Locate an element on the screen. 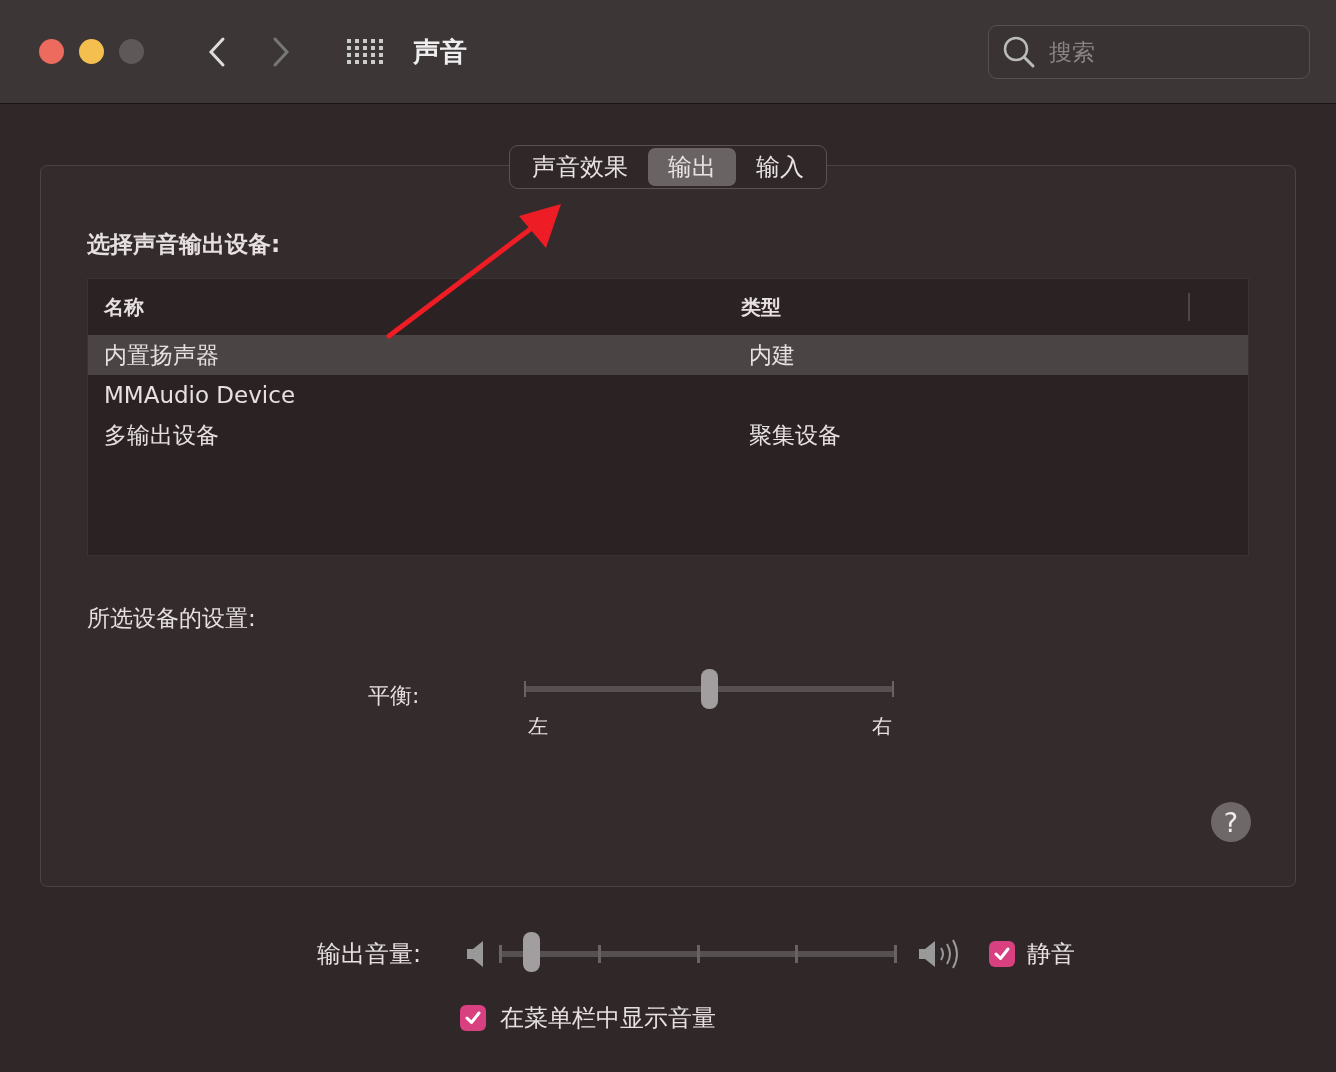 Image resolution: width=1336 pixels, height=1072 pixels. close-button is located at coordinates (51, 51).